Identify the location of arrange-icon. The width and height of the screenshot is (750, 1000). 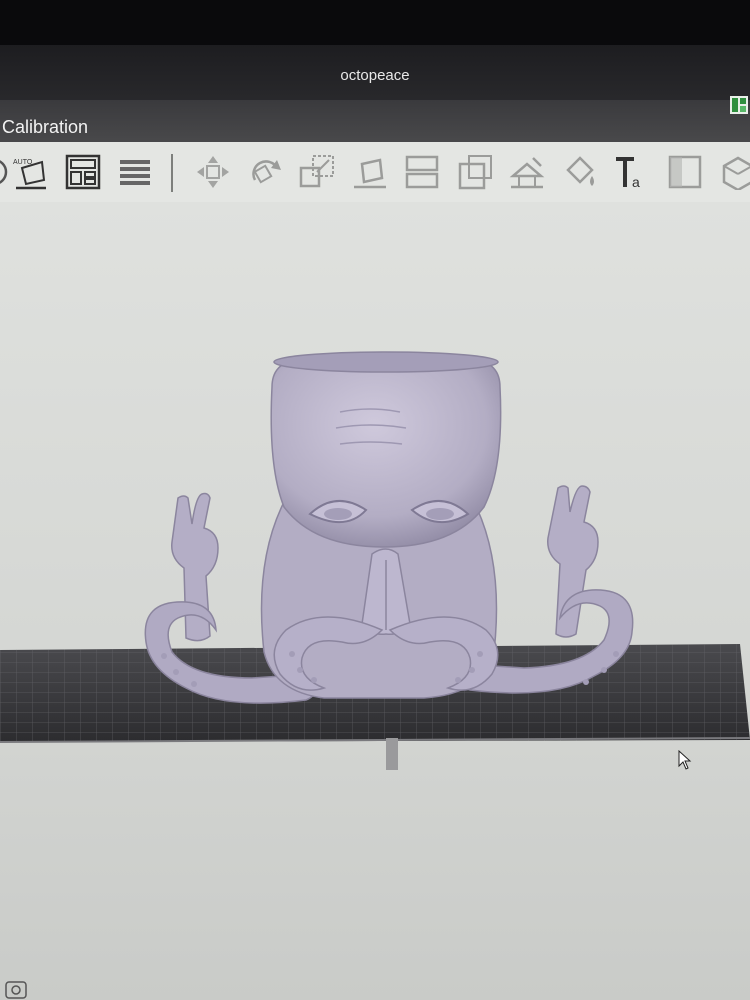
(83, 172).